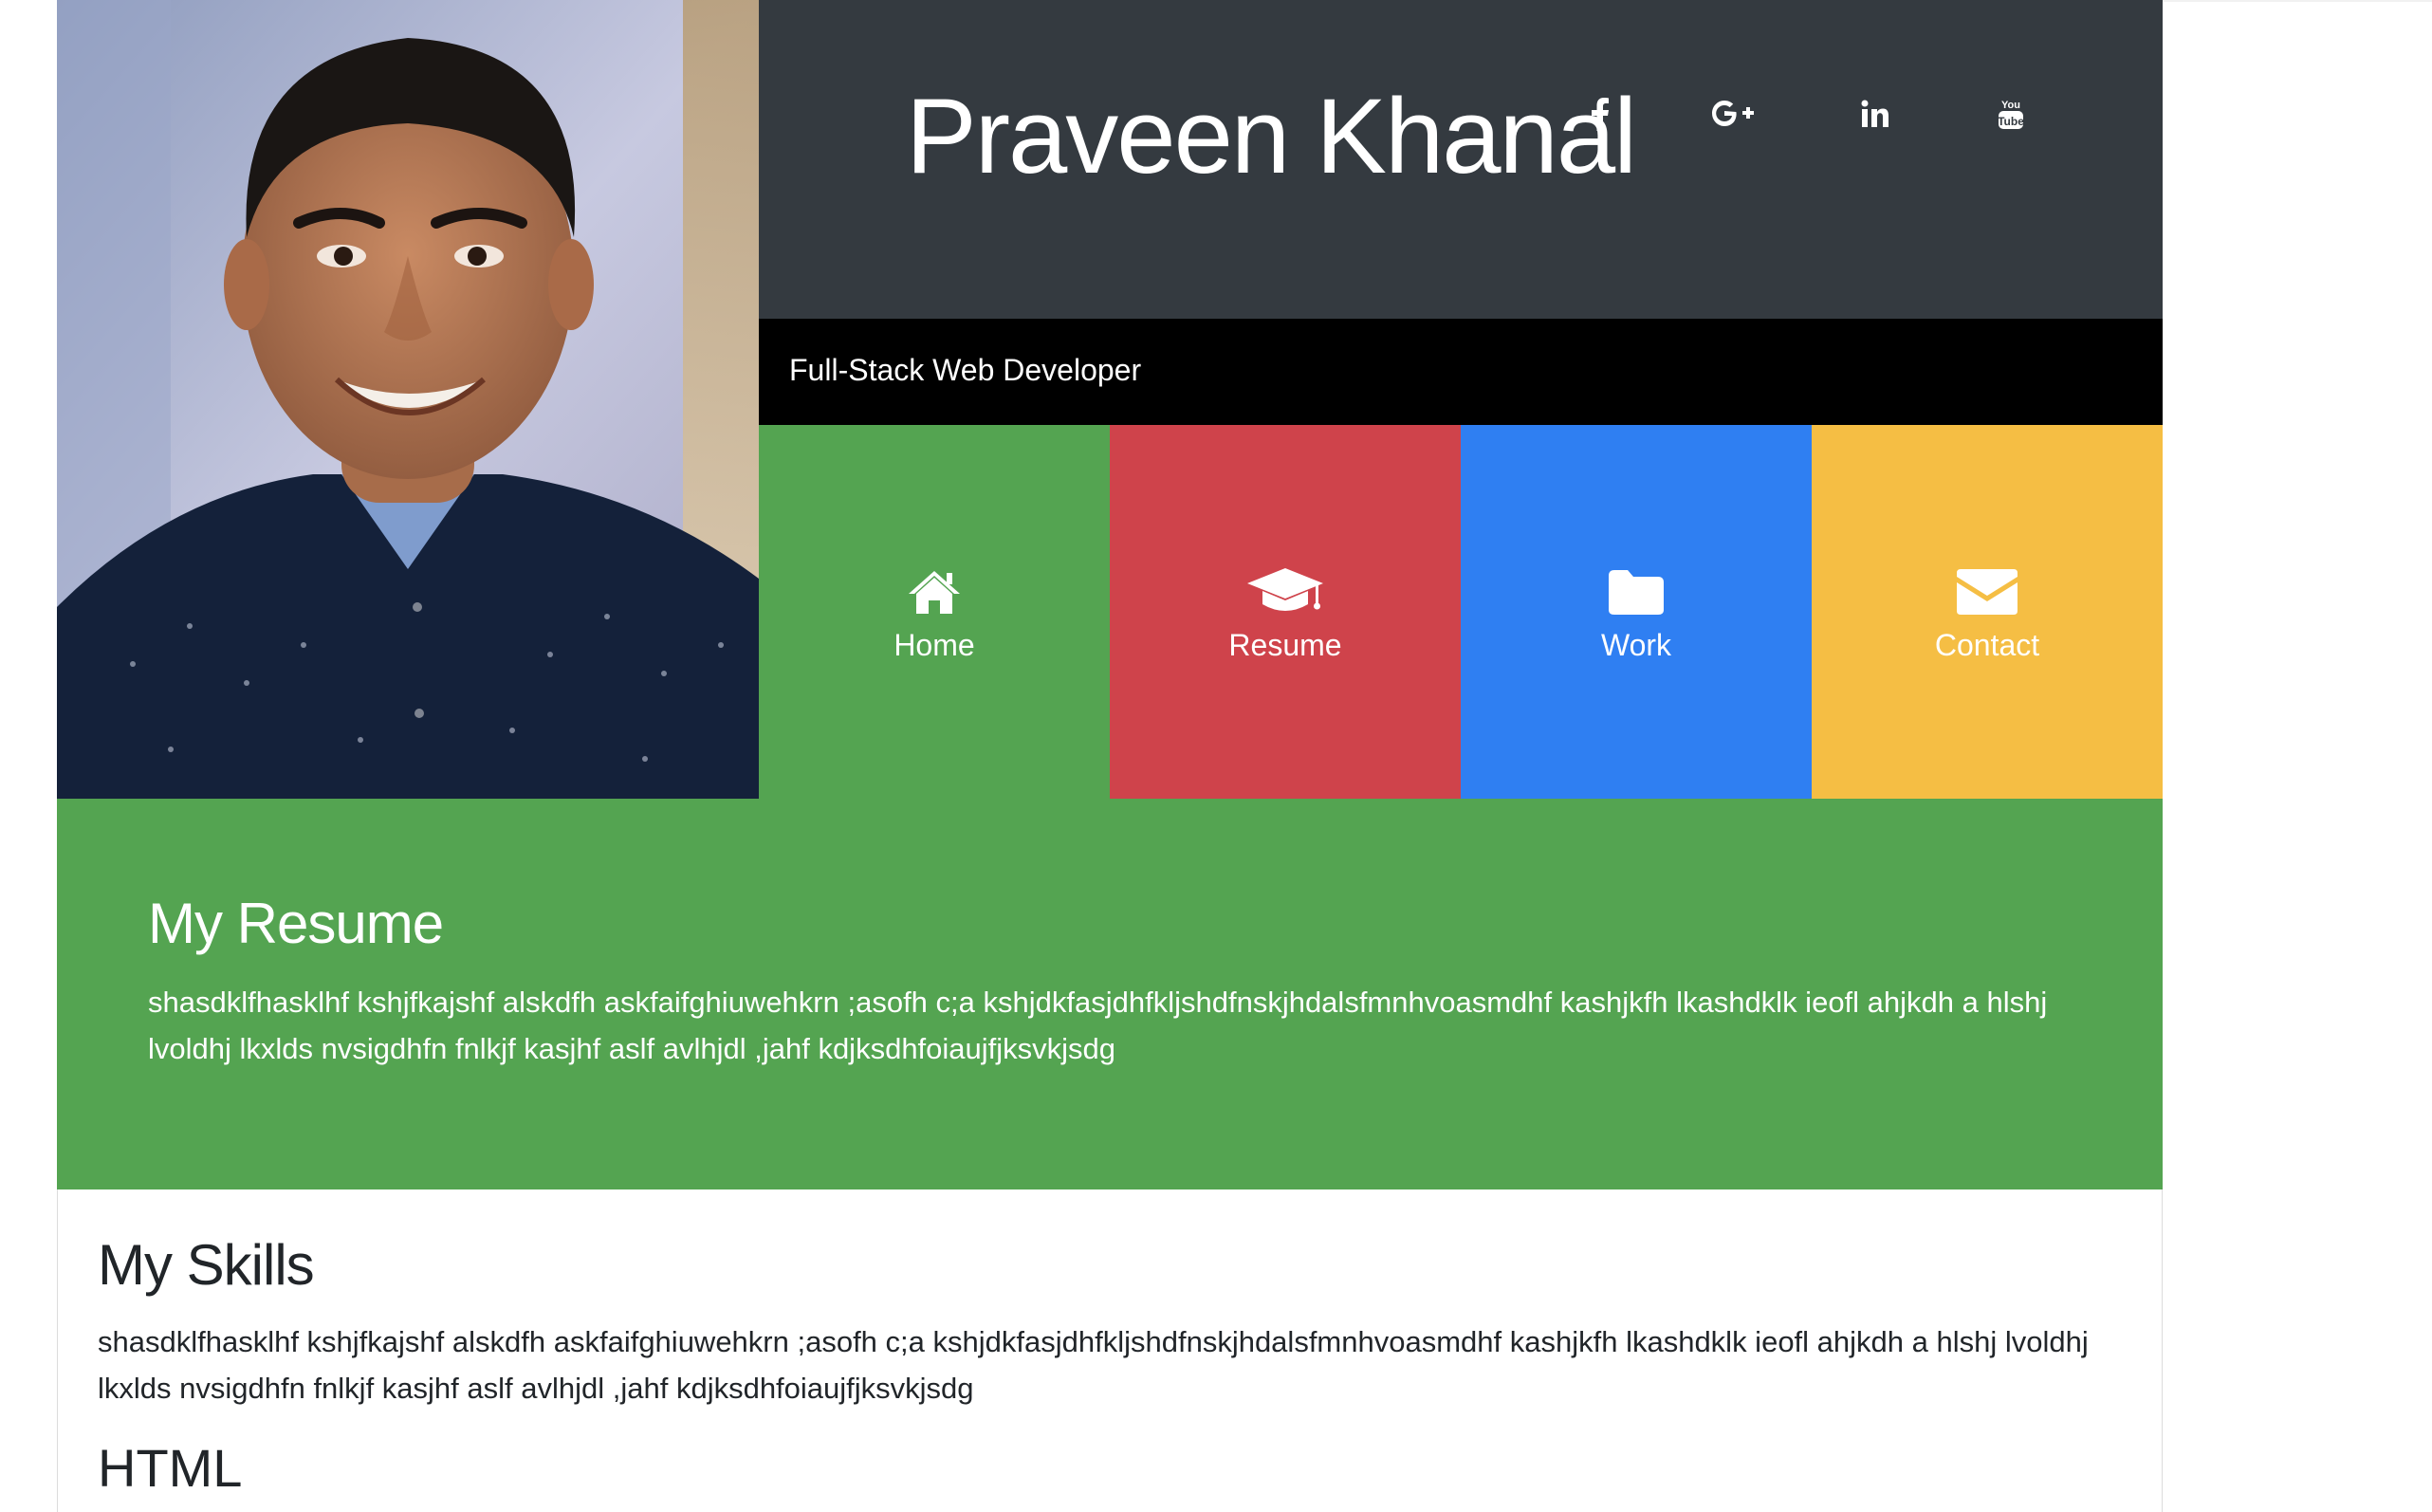 The width and height of the screenshot is (2432, 1512). What do you see at coordinates (1987, 591) in the screenshot?
I see `envelope-icon` at bounding box center [1987, 591].